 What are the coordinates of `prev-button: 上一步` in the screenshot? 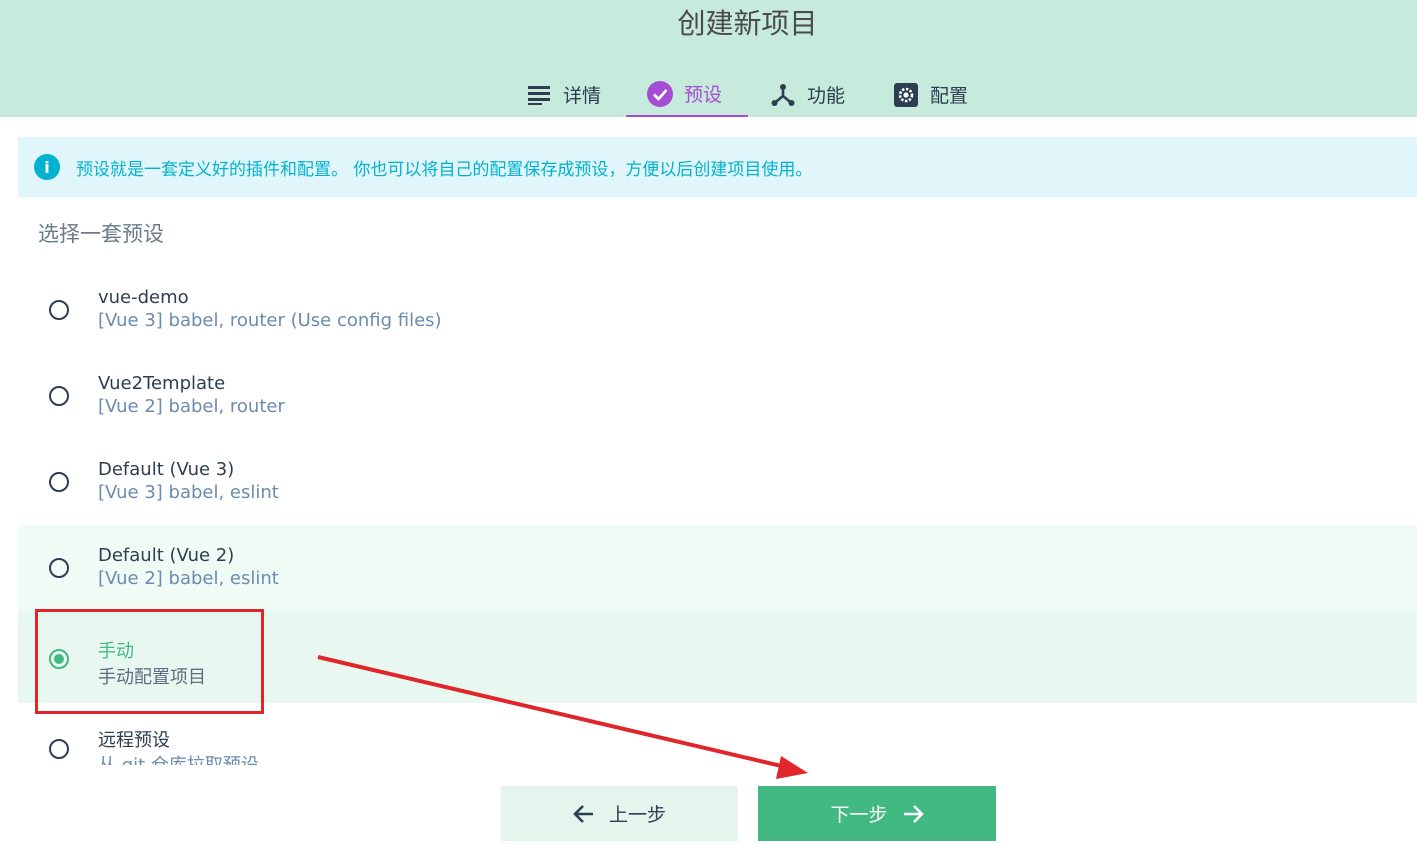 It's located at (619, 813).